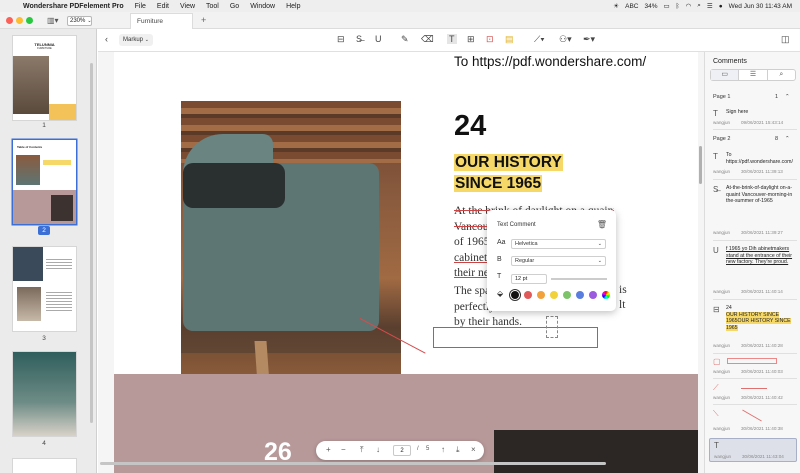 The image size is (800, 473). I want to click on comment-item: T Sign here wangjun 09/06/2021 15:43:14, so click(753, 117).